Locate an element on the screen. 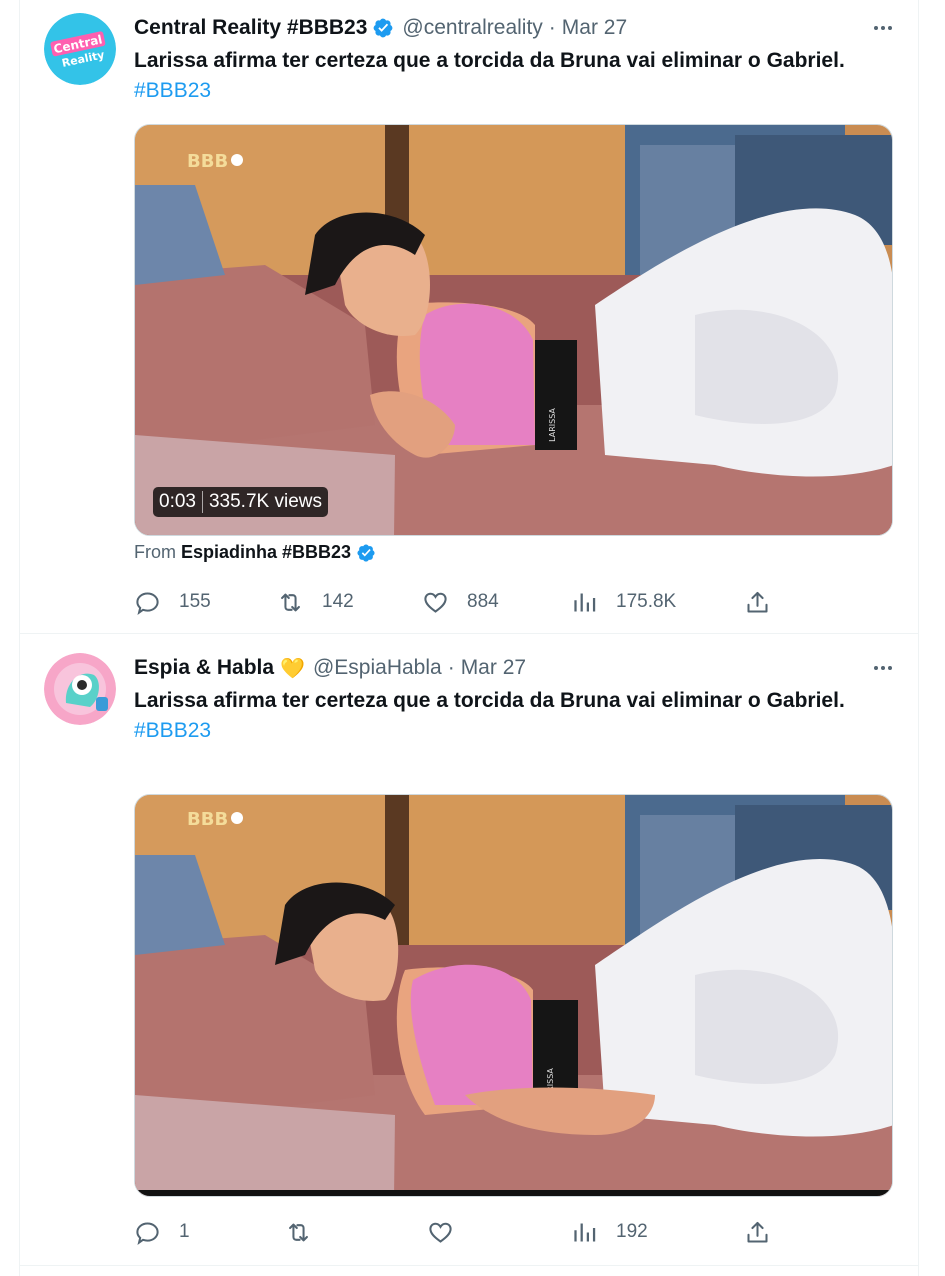 The image size is (945, 1276). action-bar: 1 192 is located at coordinates (454, 1232).